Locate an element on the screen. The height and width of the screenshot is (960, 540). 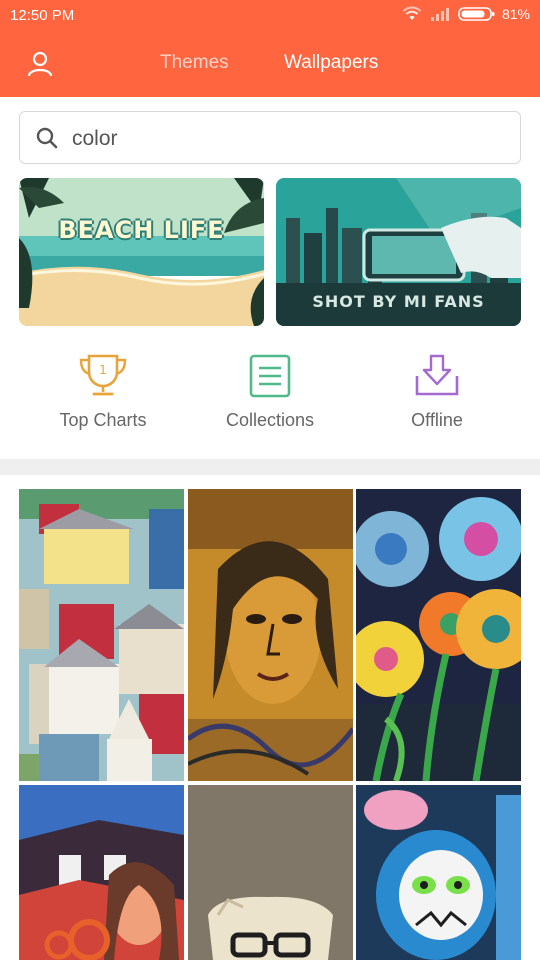
search-input: color is located at coordinates (270, 137).